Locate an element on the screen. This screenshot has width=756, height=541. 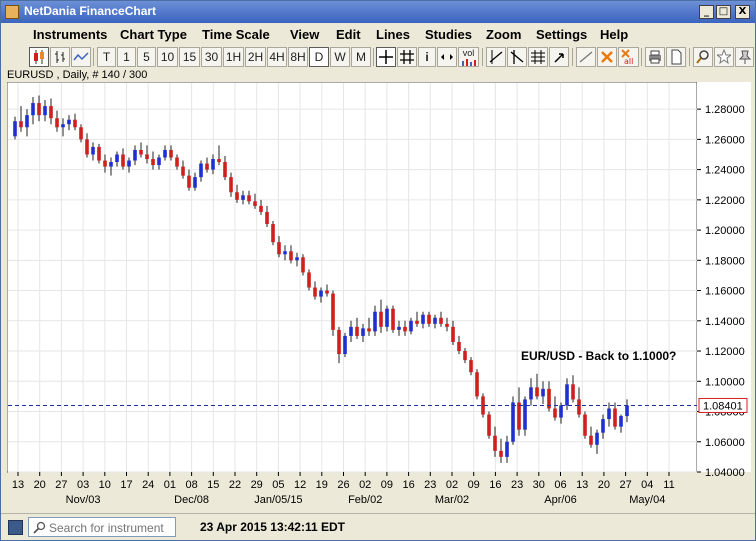
draw-line-button is located at coordinates (586, 57).